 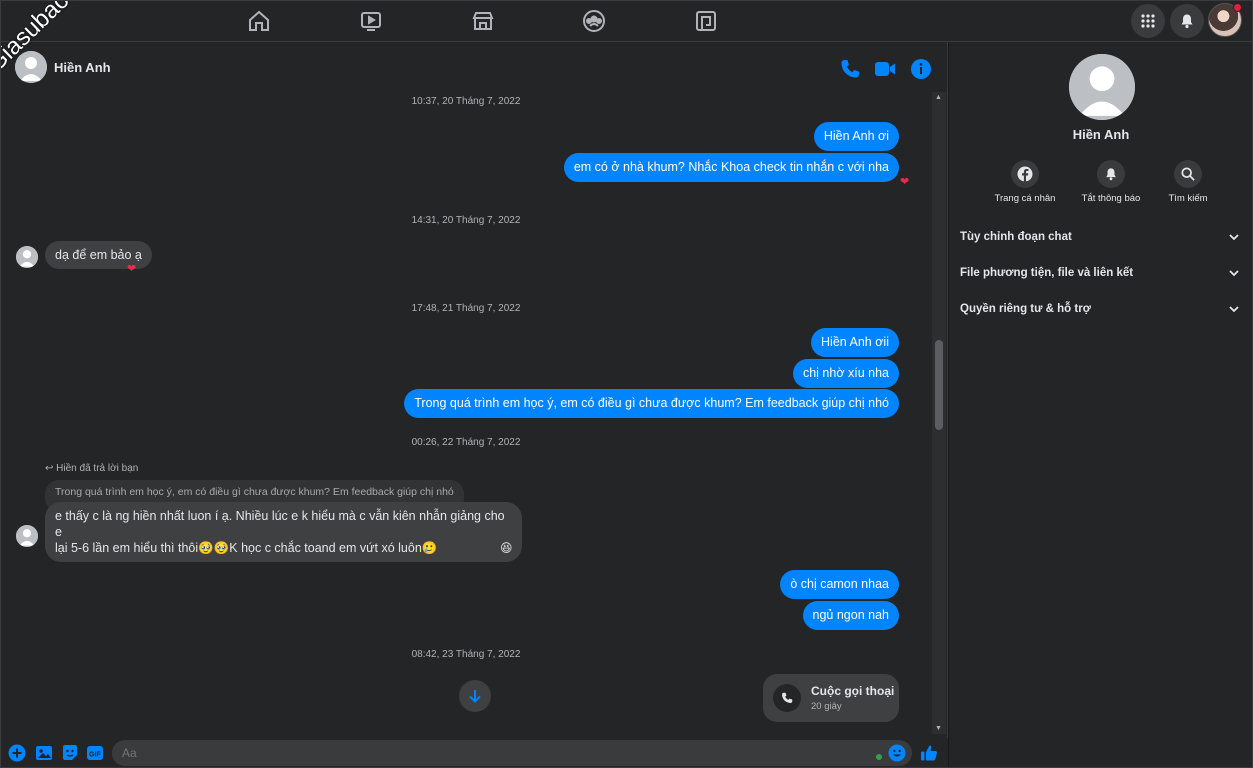 What do you see at coordinates (466, 442) in the screenshot?
I see `timestamp: 00:26, 22 Tháng 7, 2022` at bounding box center [466, 442].